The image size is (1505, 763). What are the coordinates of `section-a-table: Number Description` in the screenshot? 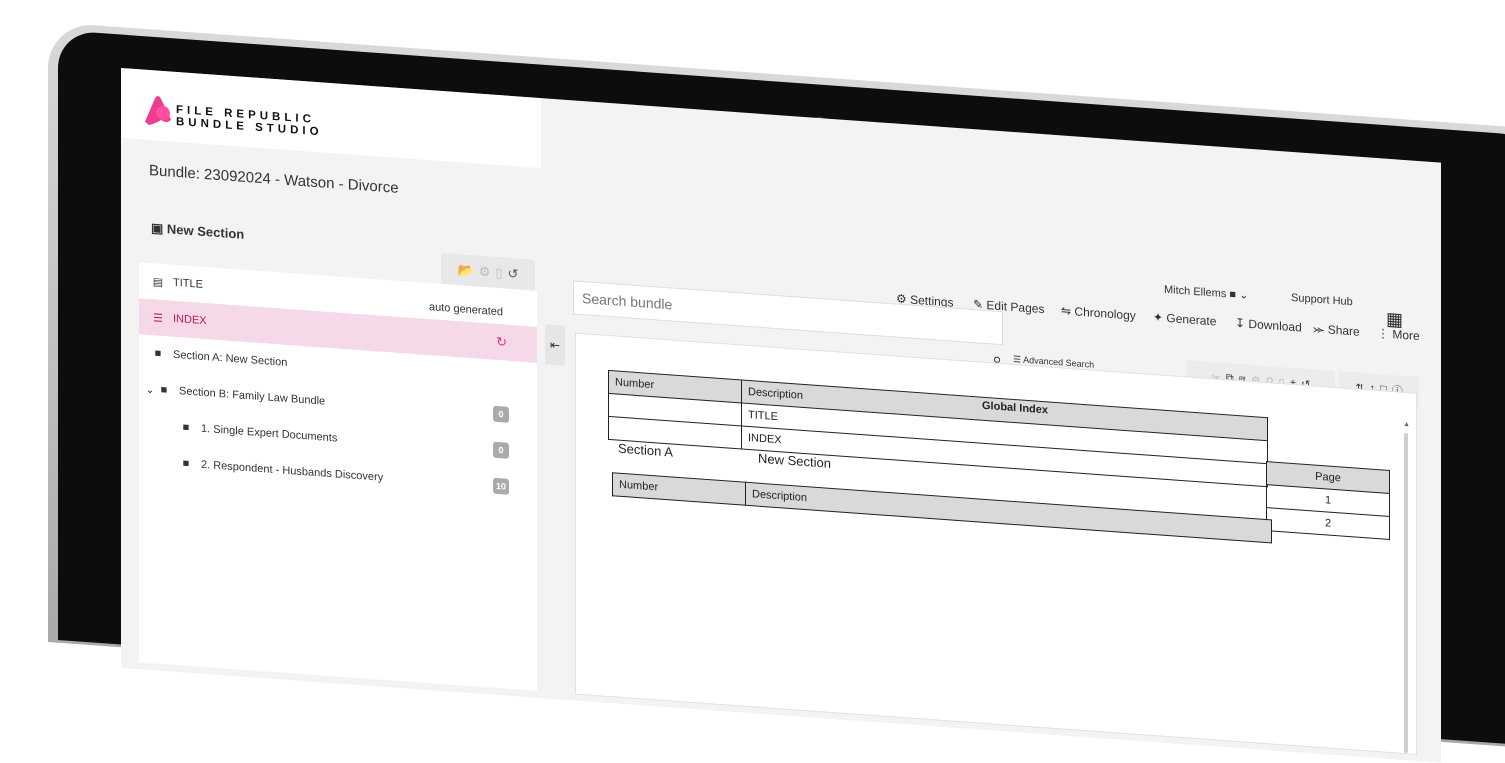 It's located at (942, 507).